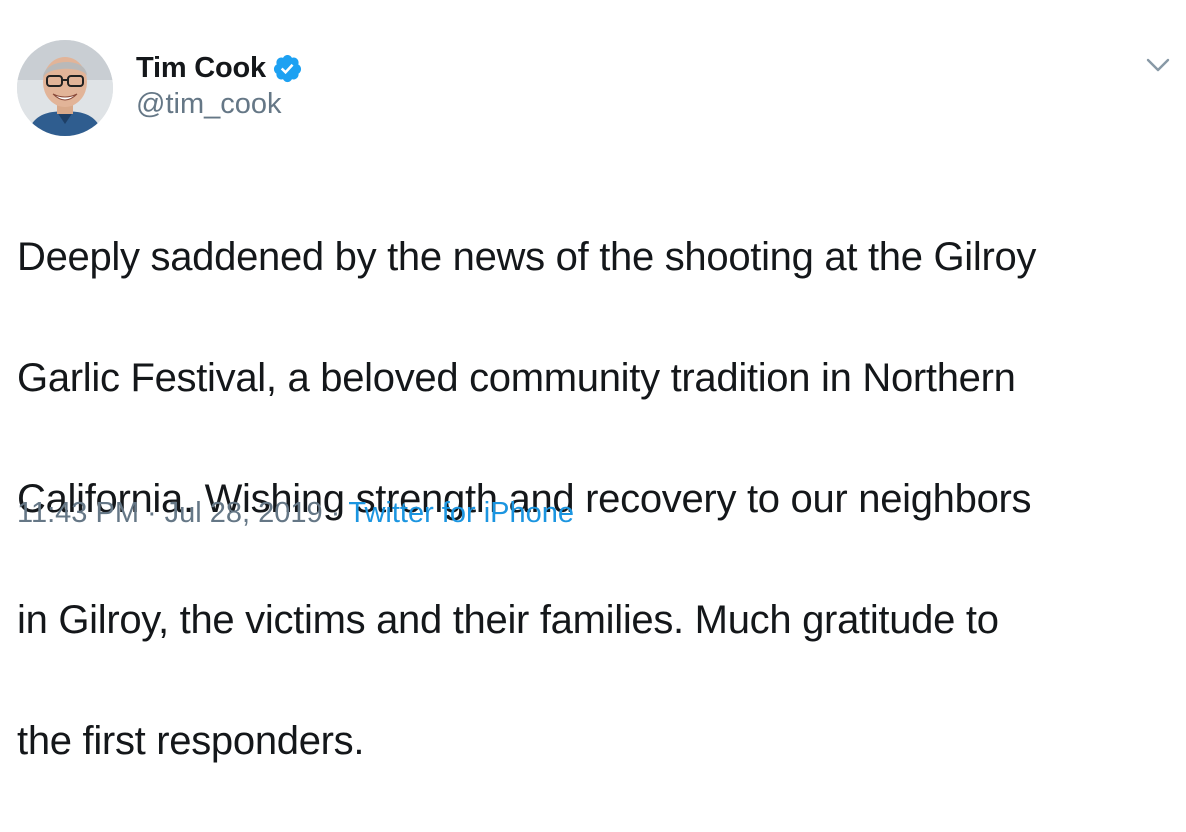  I want to click on tweet-date: Jul 28, 2019, so click(244, 513).